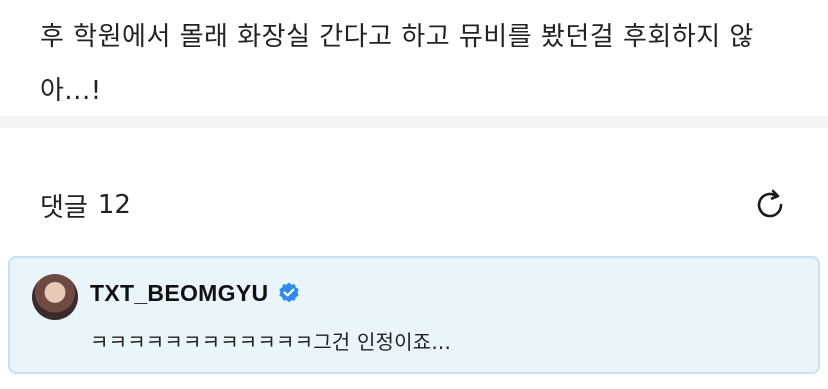 The width and height of the screenshot is (828, 389). What do you see at coordinates (415, 205) in the screenshot?
I see `comments-header: 댓글 12` at bounding box center [415, 205].